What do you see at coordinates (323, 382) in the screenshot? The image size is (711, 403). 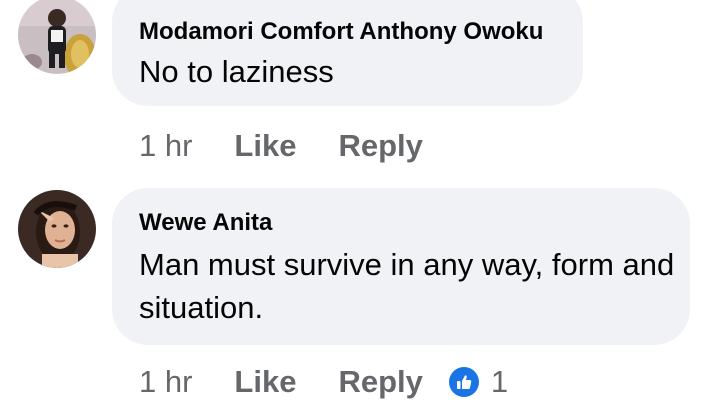 I see `comment-actions: 1 hr Like Reply 1` at bounding box center [323, 382].